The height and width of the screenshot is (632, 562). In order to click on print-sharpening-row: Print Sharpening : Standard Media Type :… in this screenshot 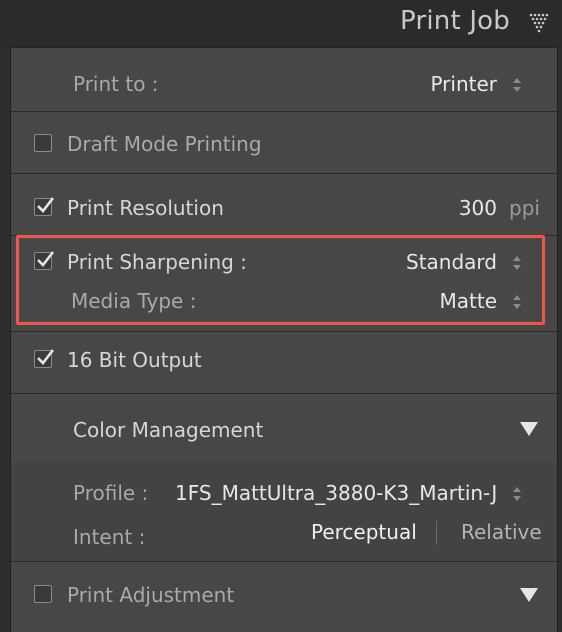, I will do `click(284, 283)`.